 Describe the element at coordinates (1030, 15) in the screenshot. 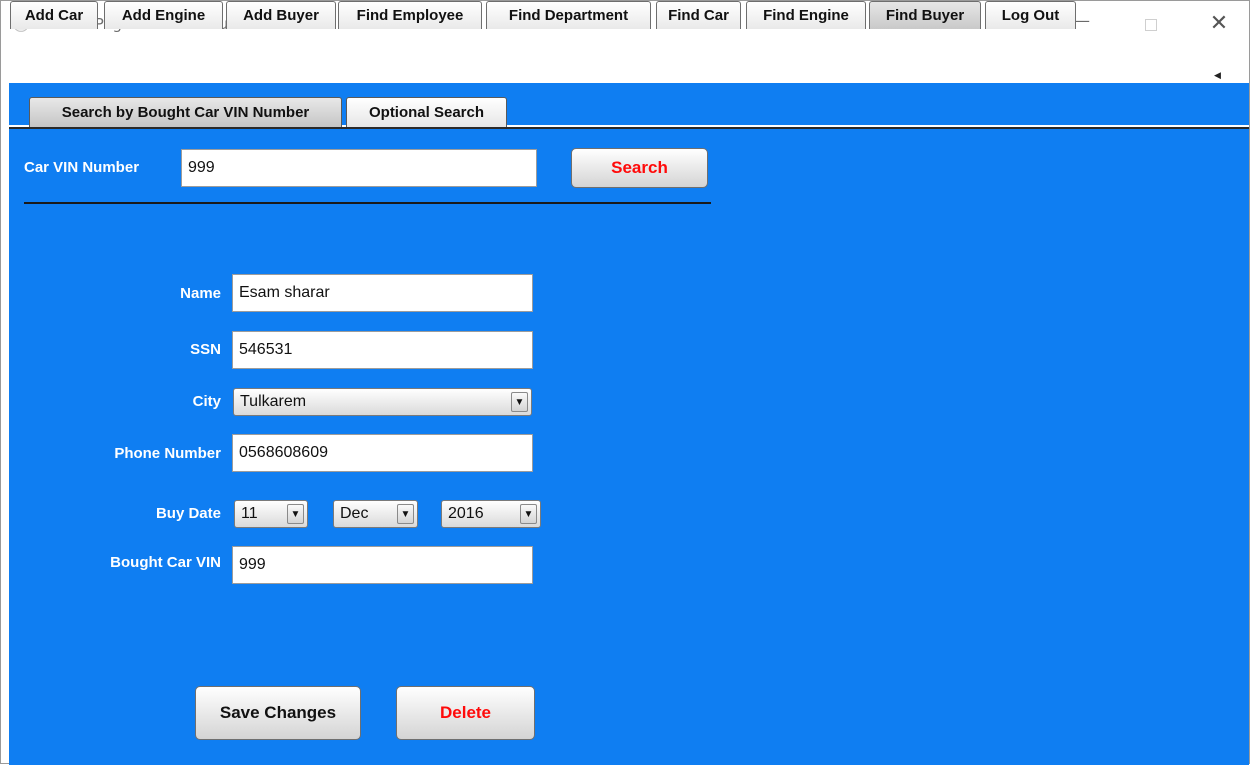

I see `tab-log-out: Log Out` at that location.